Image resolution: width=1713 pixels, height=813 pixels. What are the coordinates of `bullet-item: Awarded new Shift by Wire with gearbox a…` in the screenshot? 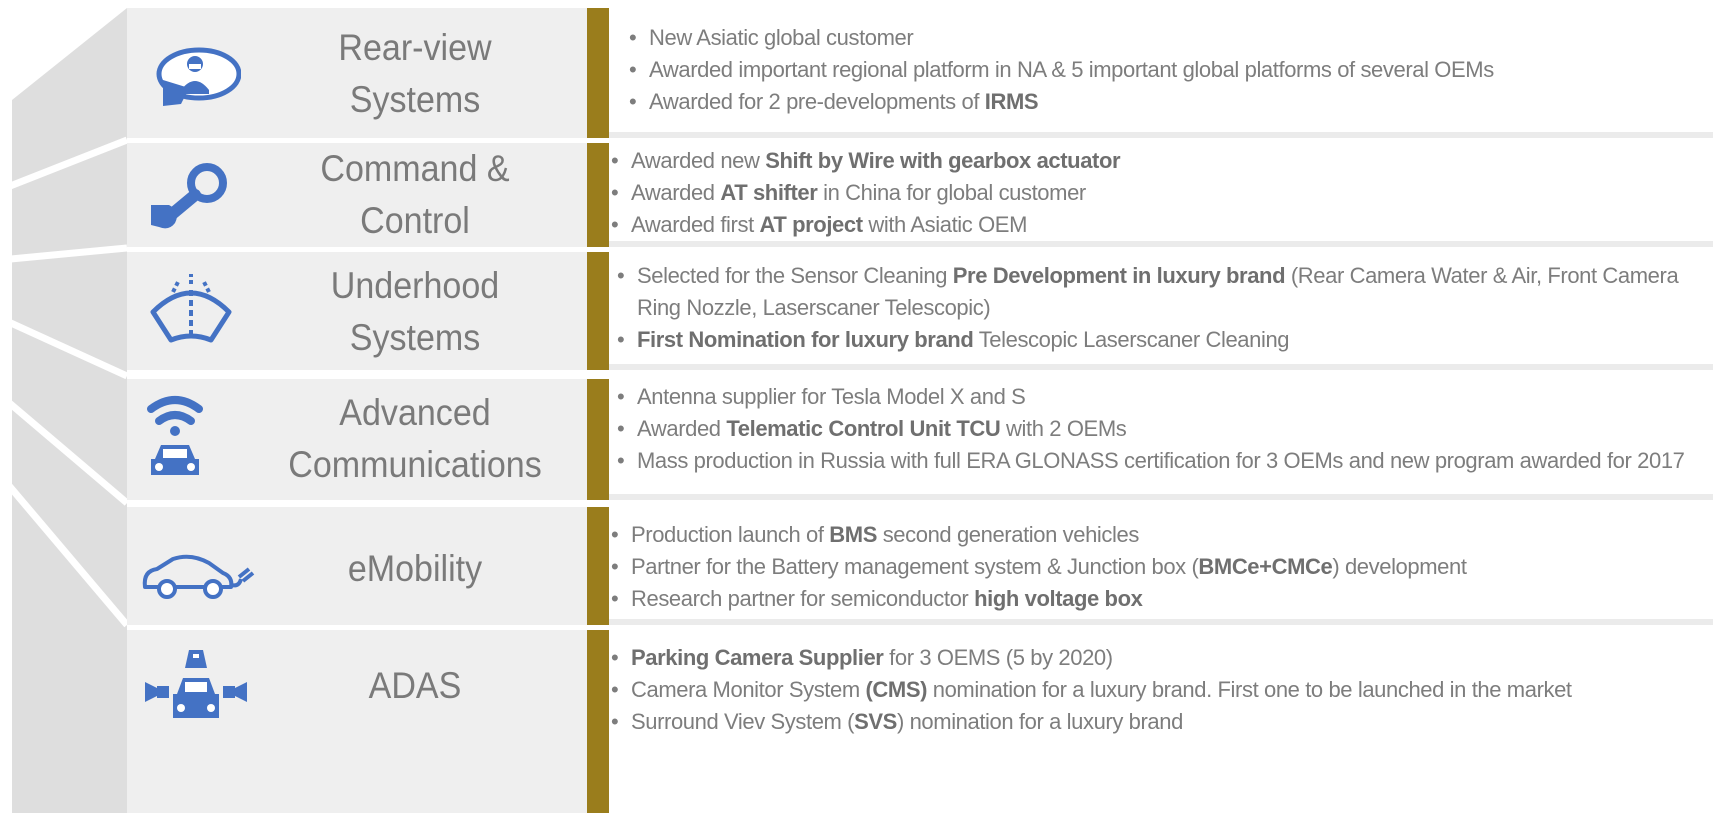 It's located at (1158, 161).